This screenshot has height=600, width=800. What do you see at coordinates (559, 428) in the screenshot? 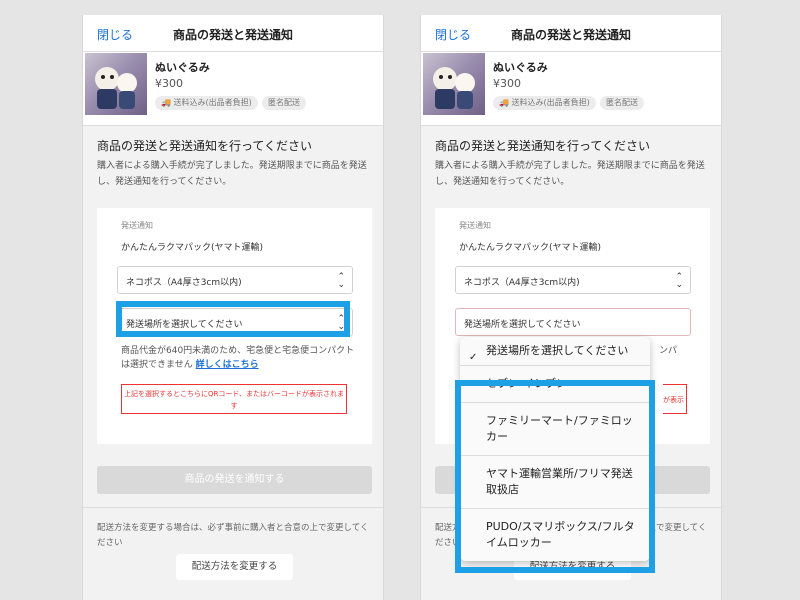
I see `dropdown-option-label: ファミリーマート/ファミロッカー` at bounding box center [559, 428].